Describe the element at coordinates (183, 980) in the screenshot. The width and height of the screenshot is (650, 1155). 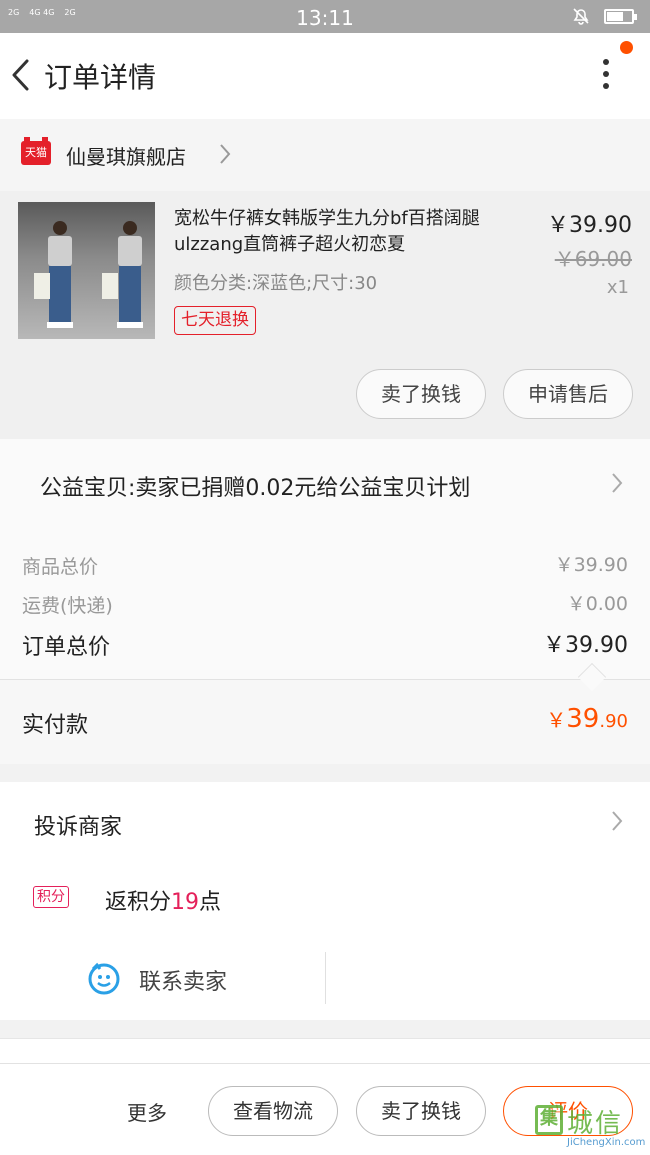
I see `contact-seller-button: 联系卖家` at that location.